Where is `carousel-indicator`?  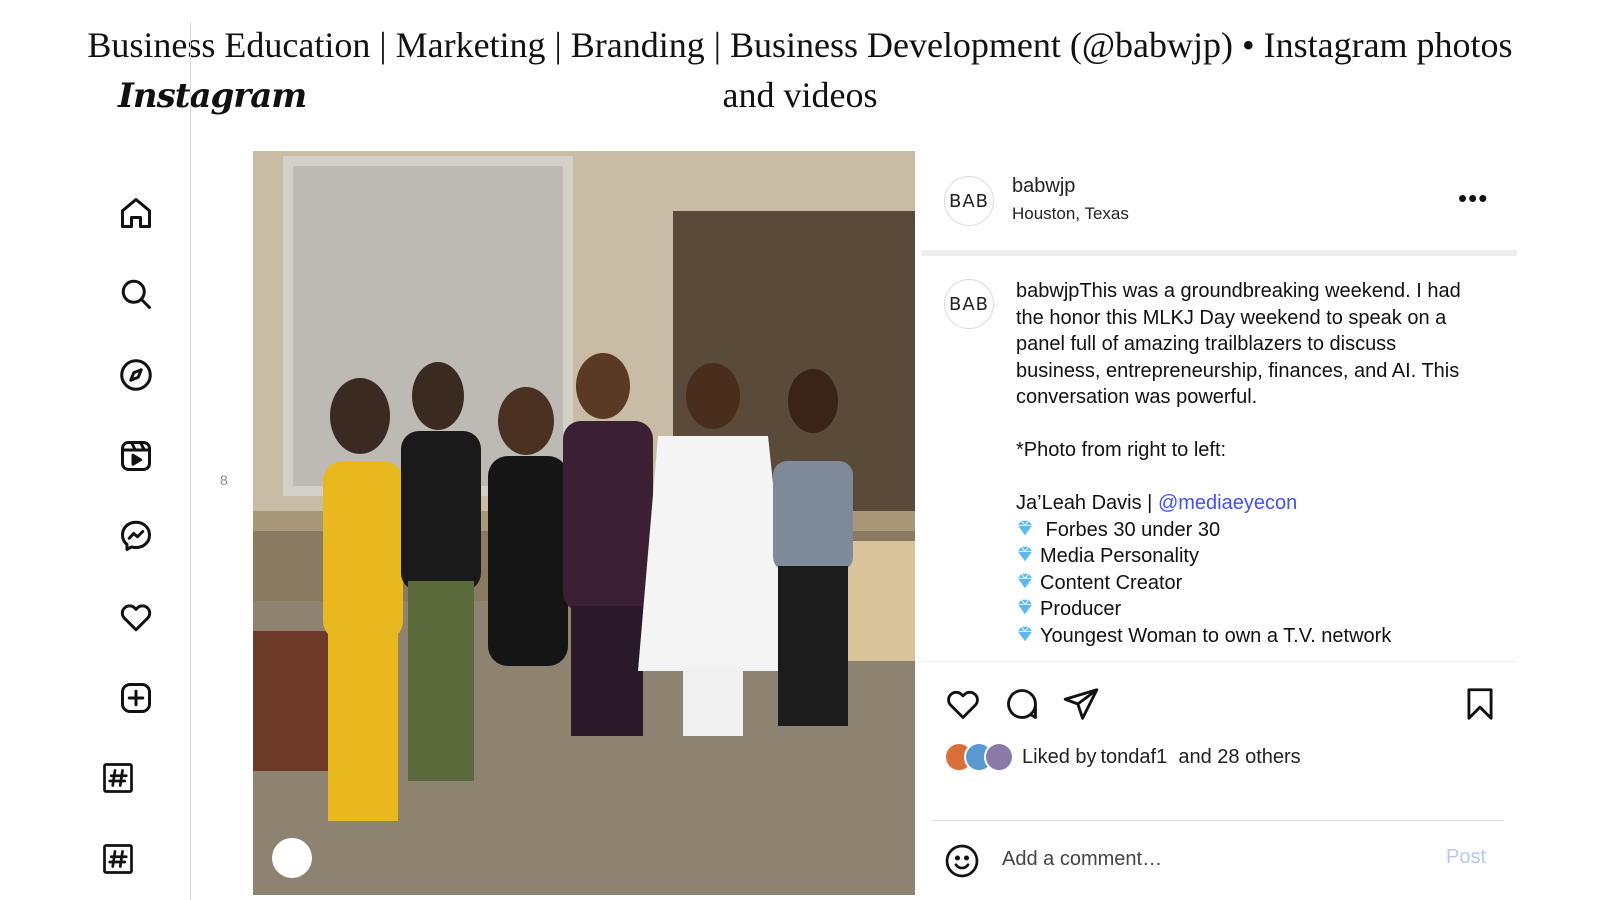 carousel-indicator is located at coordinates (292, 858).